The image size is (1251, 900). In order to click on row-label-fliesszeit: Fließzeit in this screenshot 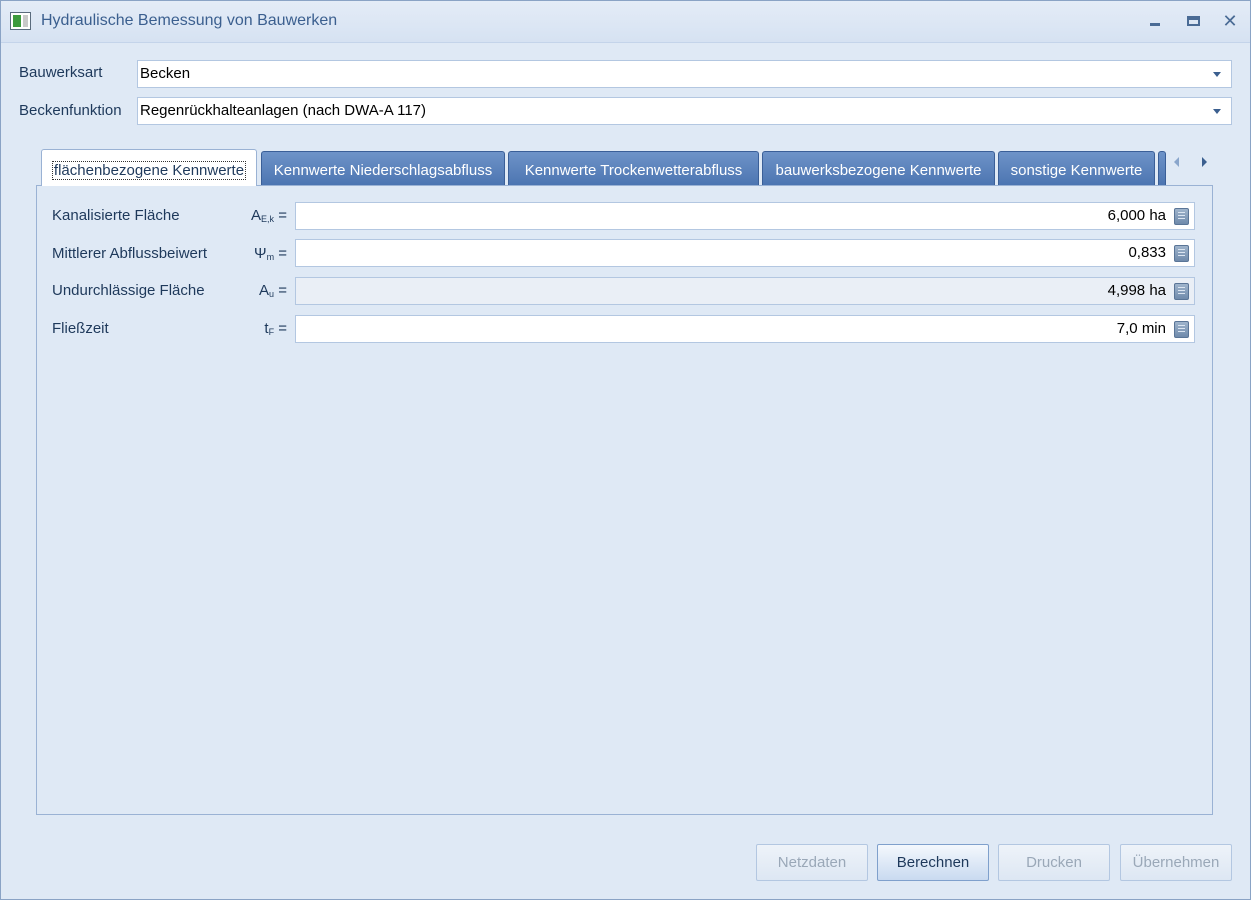, I will do `click(80, 328)`.